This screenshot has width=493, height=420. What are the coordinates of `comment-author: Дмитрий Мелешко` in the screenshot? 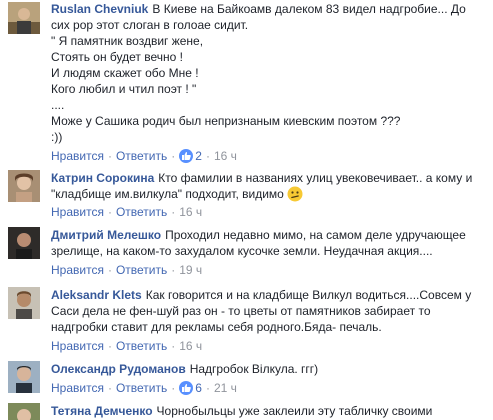 It's located at (106, 235).